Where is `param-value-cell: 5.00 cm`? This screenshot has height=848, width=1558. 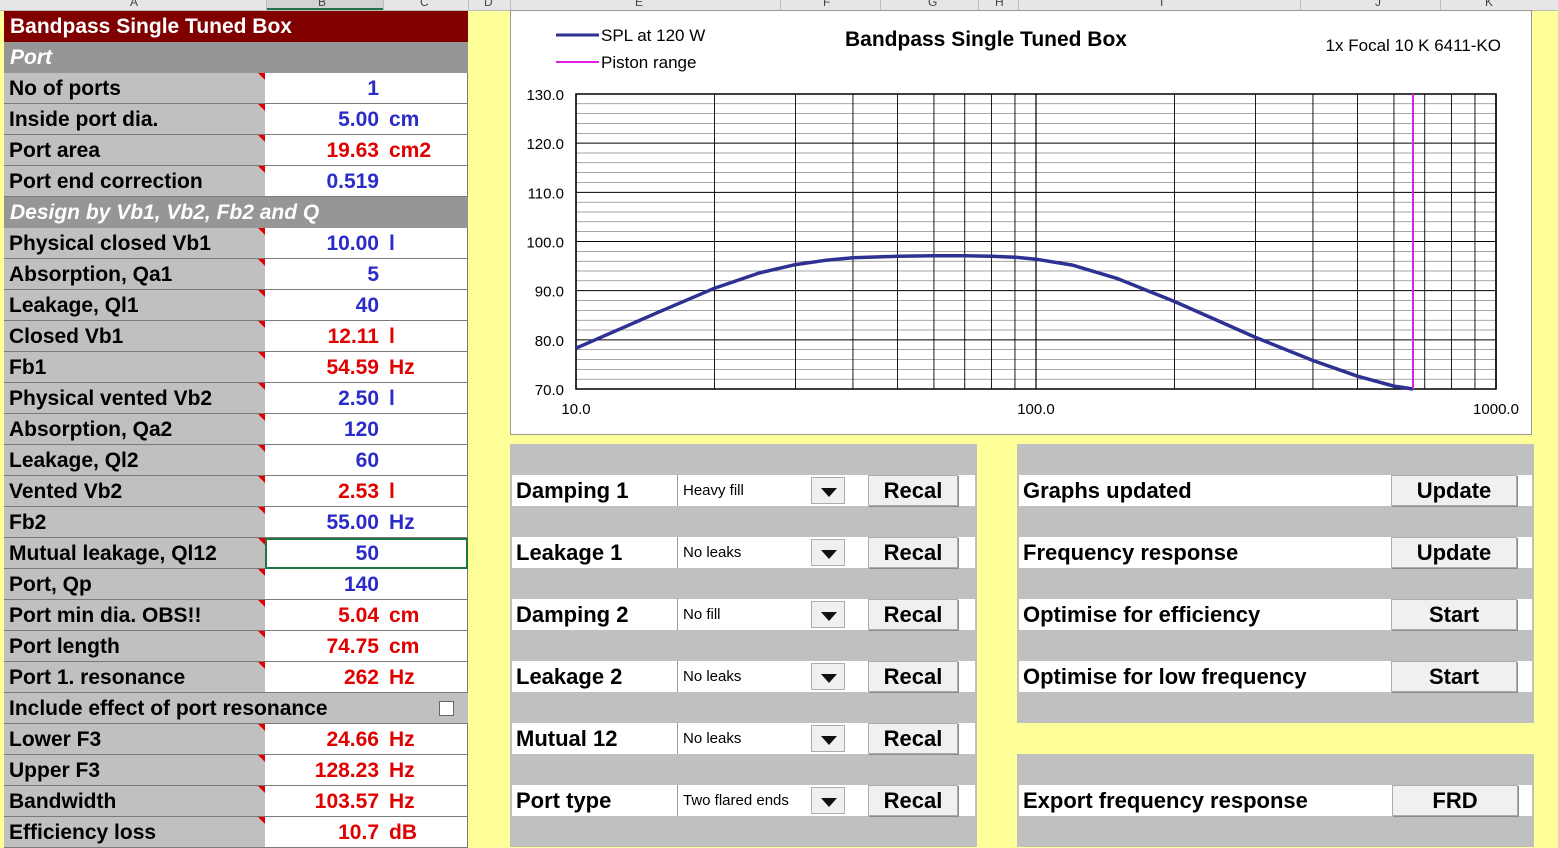 param-value-cell: 5.00 cm is located at coordinates (366, 119).